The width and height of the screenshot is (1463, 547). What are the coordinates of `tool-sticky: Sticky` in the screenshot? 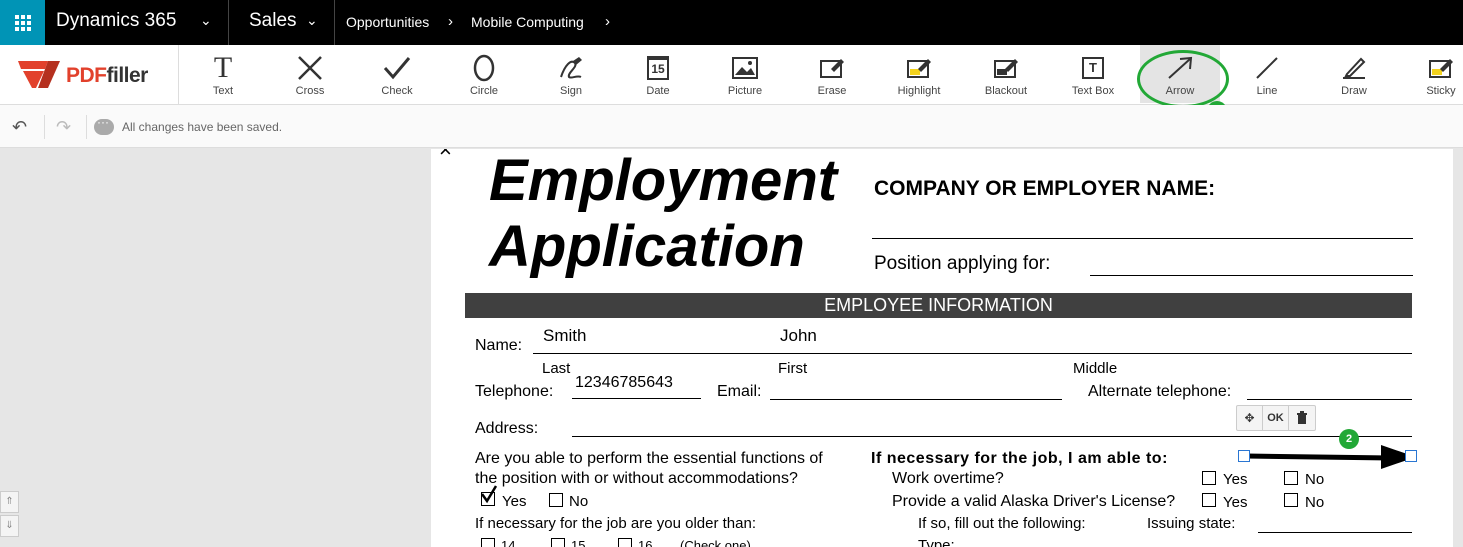 It's located at (1432, 74).